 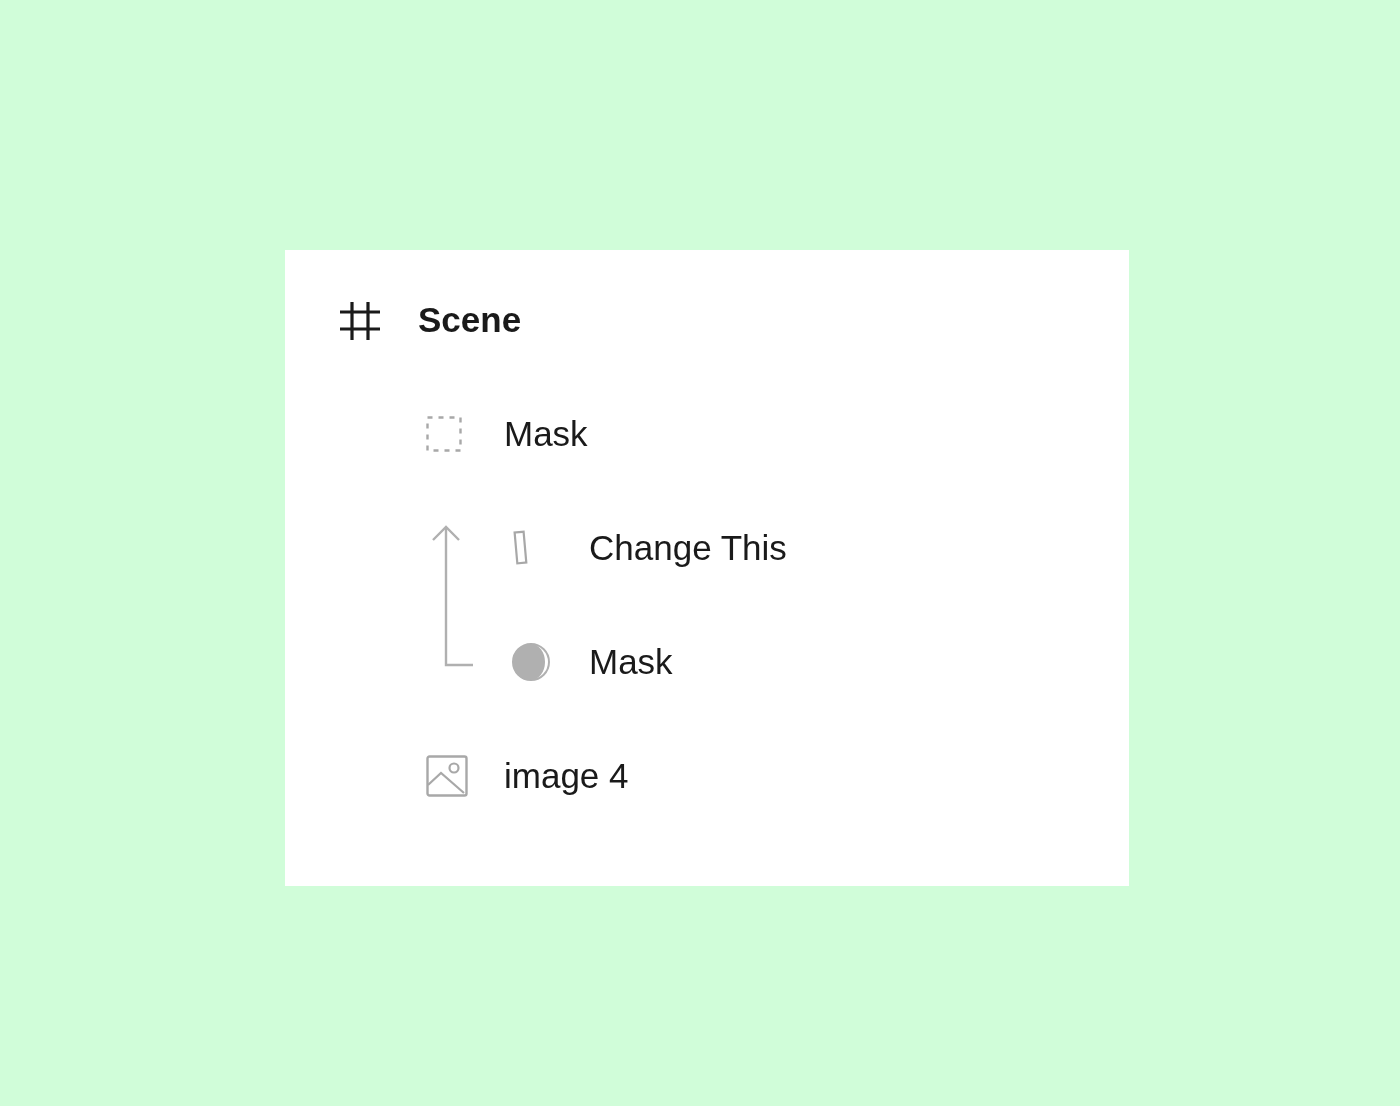 I want to click on half-circle-icon, so click(x=531, y=662).